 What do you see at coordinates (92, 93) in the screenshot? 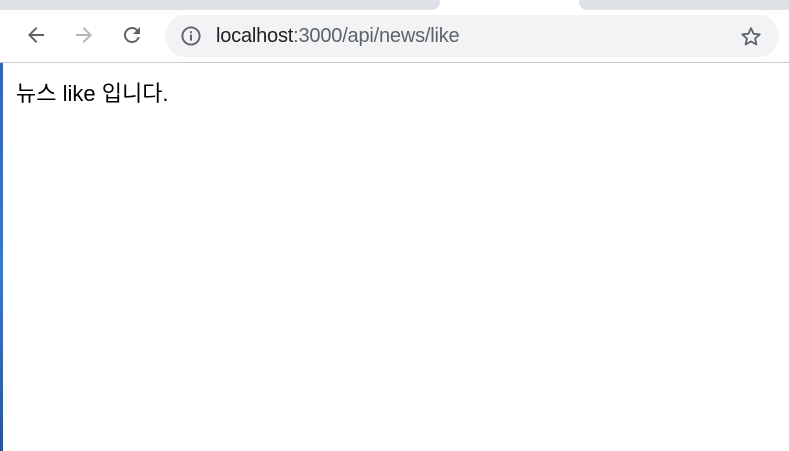
I see `page-body-text: 뉴스 like 입니다.` at bounding box center [92, 93].